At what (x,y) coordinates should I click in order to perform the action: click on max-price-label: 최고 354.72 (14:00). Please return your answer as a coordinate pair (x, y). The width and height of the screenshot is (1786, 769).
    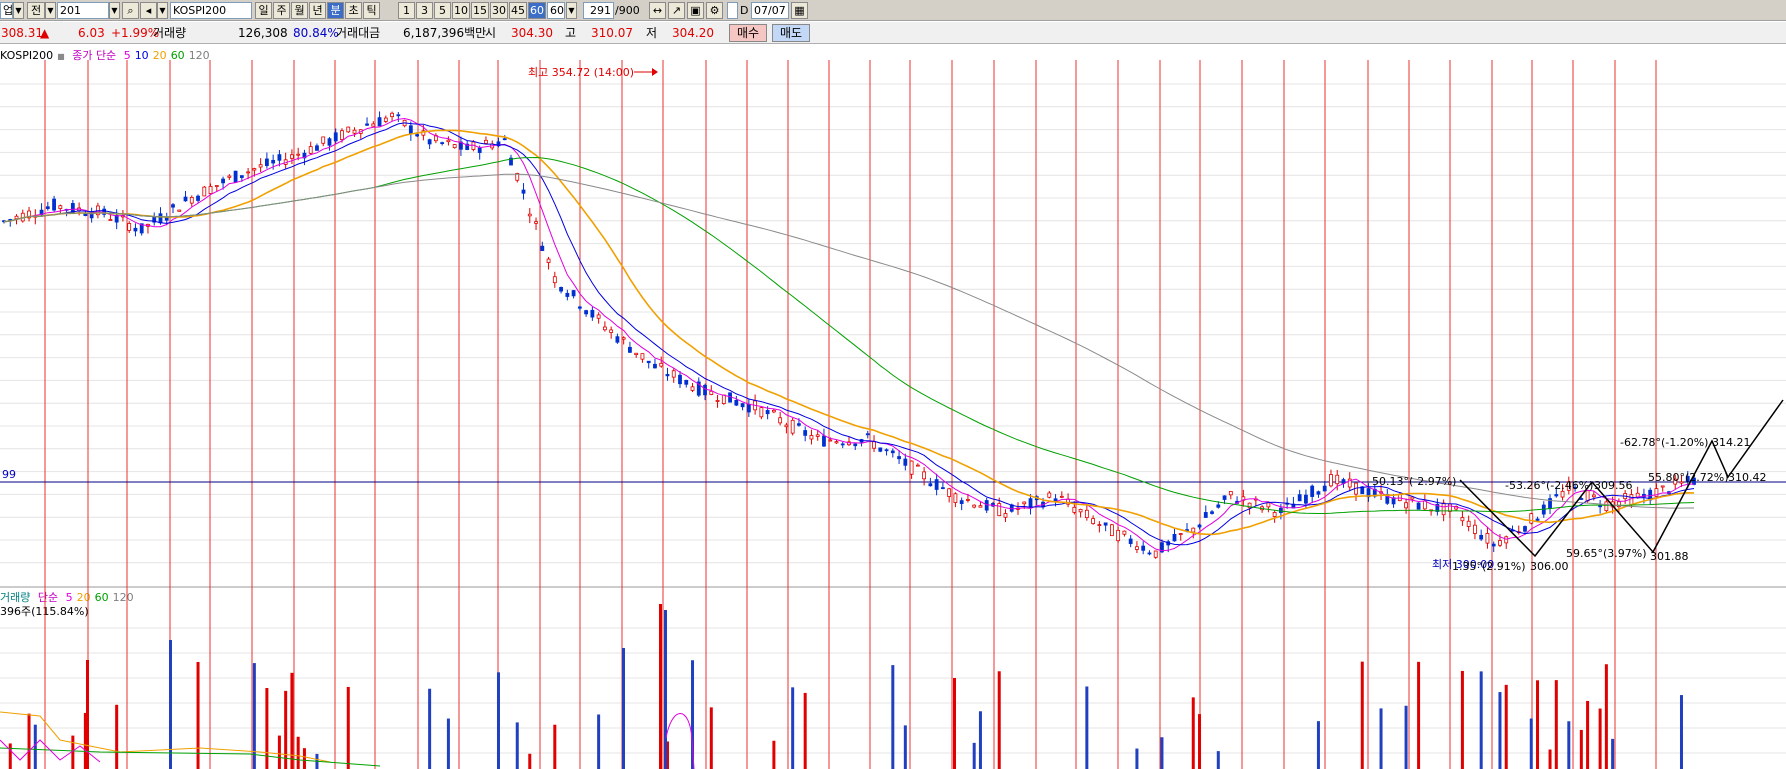
    Looking at the image, I should click on (581, 72).